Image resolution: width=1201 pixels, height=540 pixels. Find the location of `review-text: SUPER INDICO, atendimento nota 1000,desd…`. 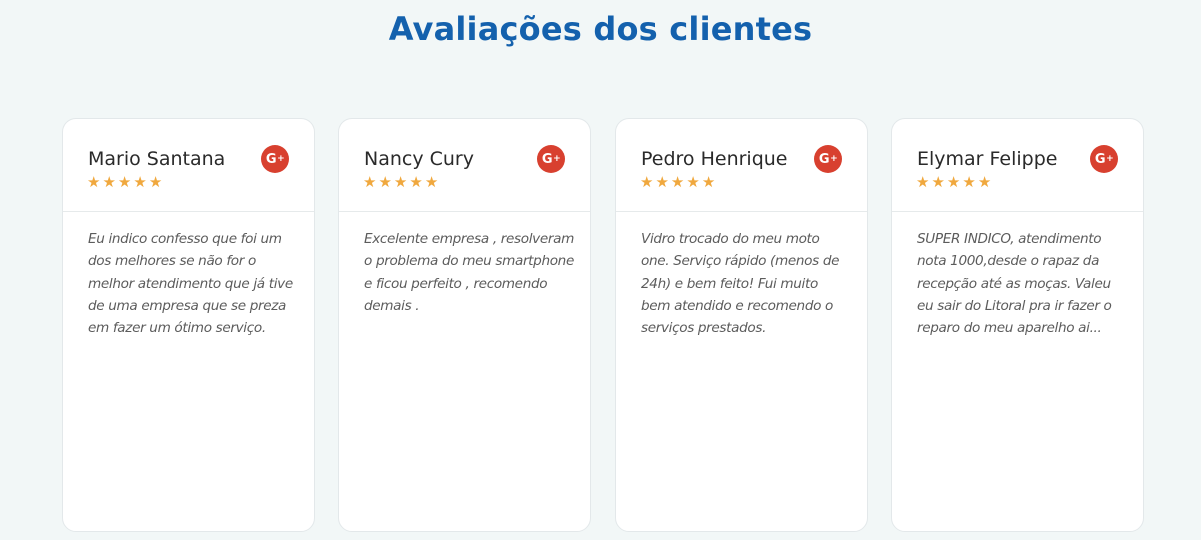

review-text: SUPER INDICO, atendimento nota 1000,desd… is located at coordinates (1014, 284).